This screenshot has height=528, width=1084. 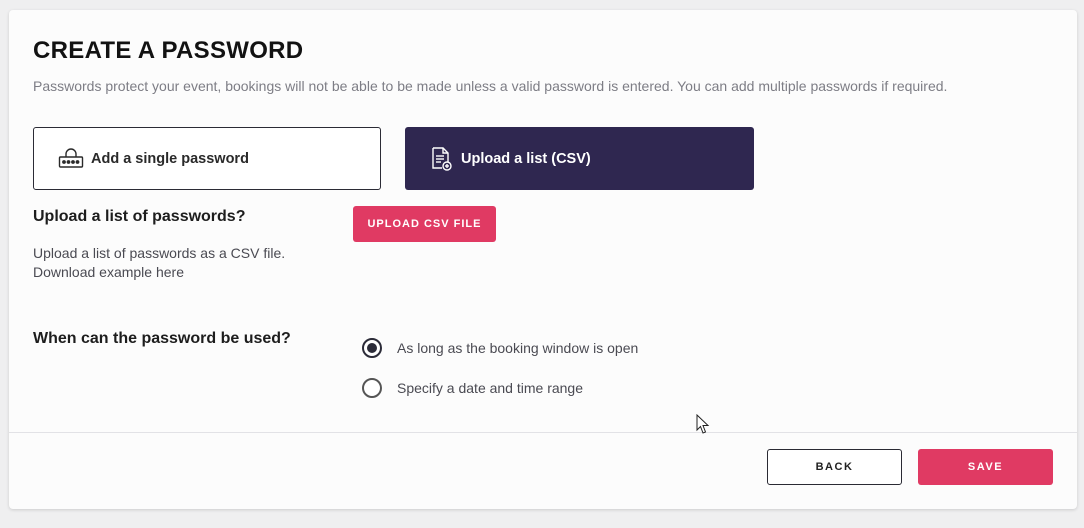 What do you see at coordinates (139, 216) in the screenshot?
I see `upload-heading: Upload a list of passwords?` at bounding box center [139, 216].